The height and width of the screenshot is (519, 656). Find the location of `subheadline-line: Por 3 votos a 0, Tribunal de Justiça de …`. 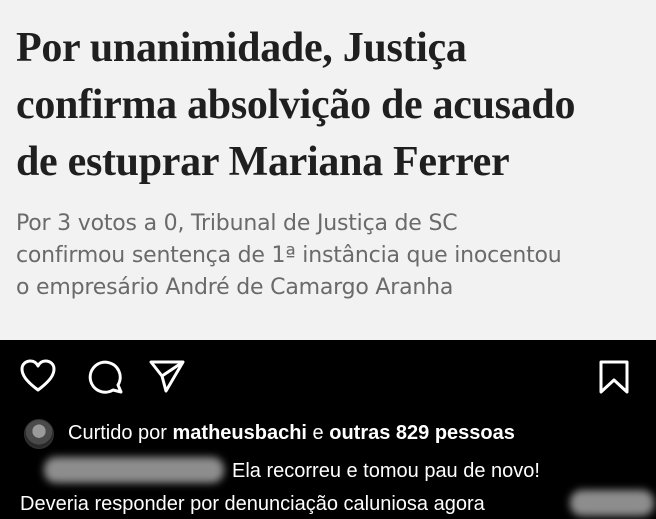

subheadline-line: Por 3 votos a 0, Tribunal de Justiça de … is located at coordinates (237, 223).